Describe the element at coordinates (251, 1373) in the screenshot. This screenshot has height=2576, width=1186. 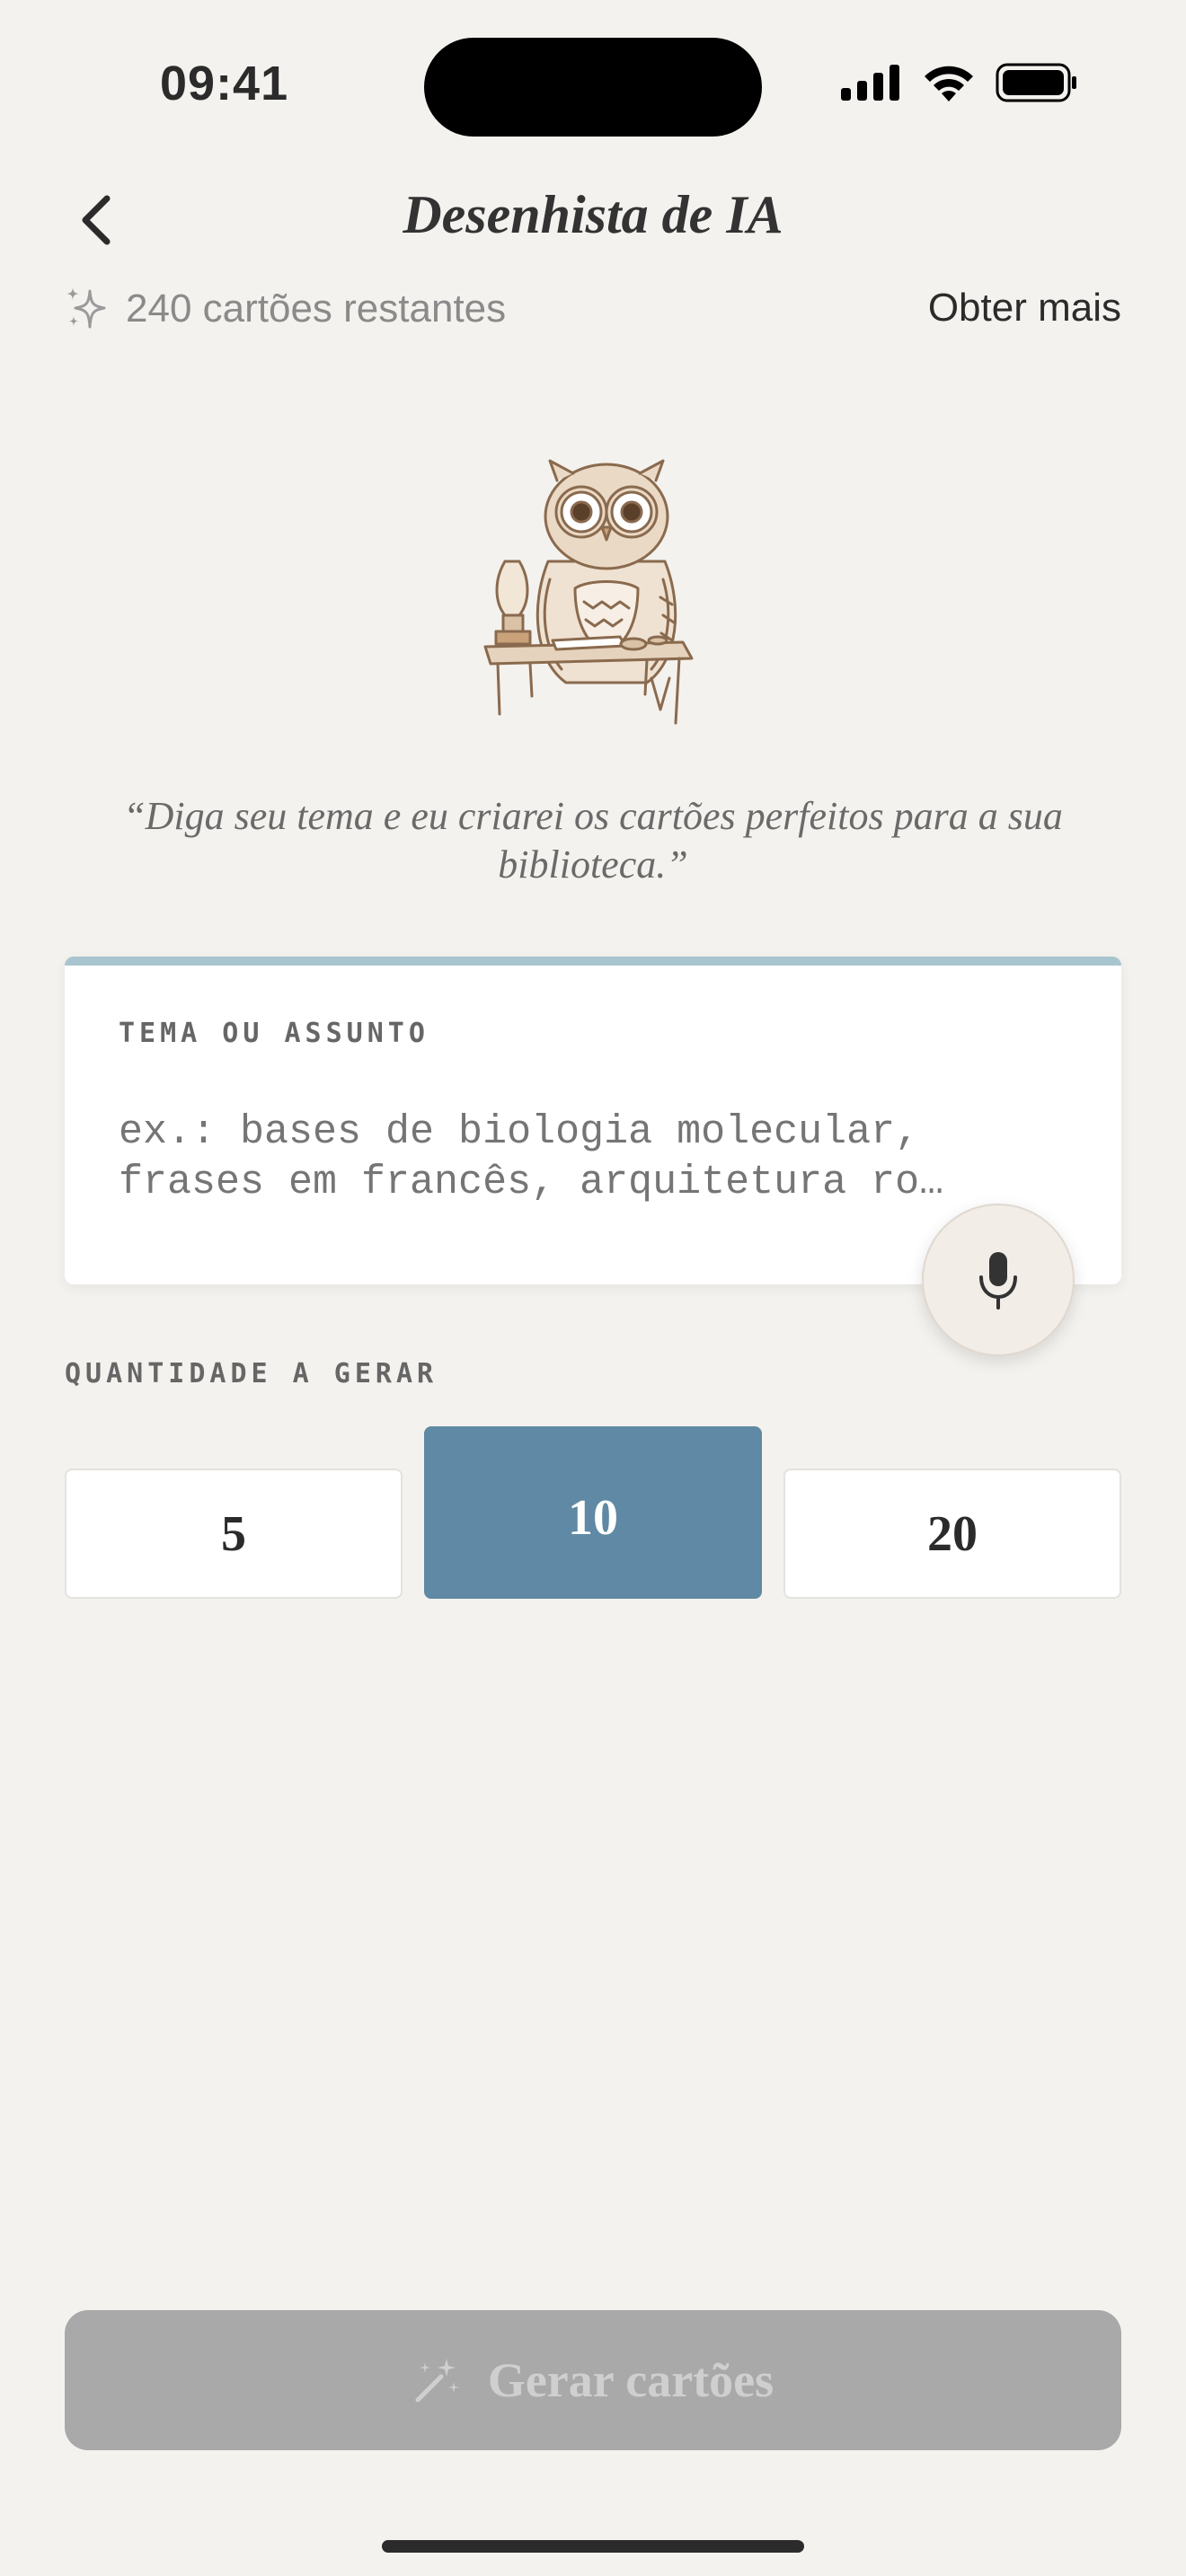
I see `quantity-label: QUANTIDADE A GERAR` at that location.